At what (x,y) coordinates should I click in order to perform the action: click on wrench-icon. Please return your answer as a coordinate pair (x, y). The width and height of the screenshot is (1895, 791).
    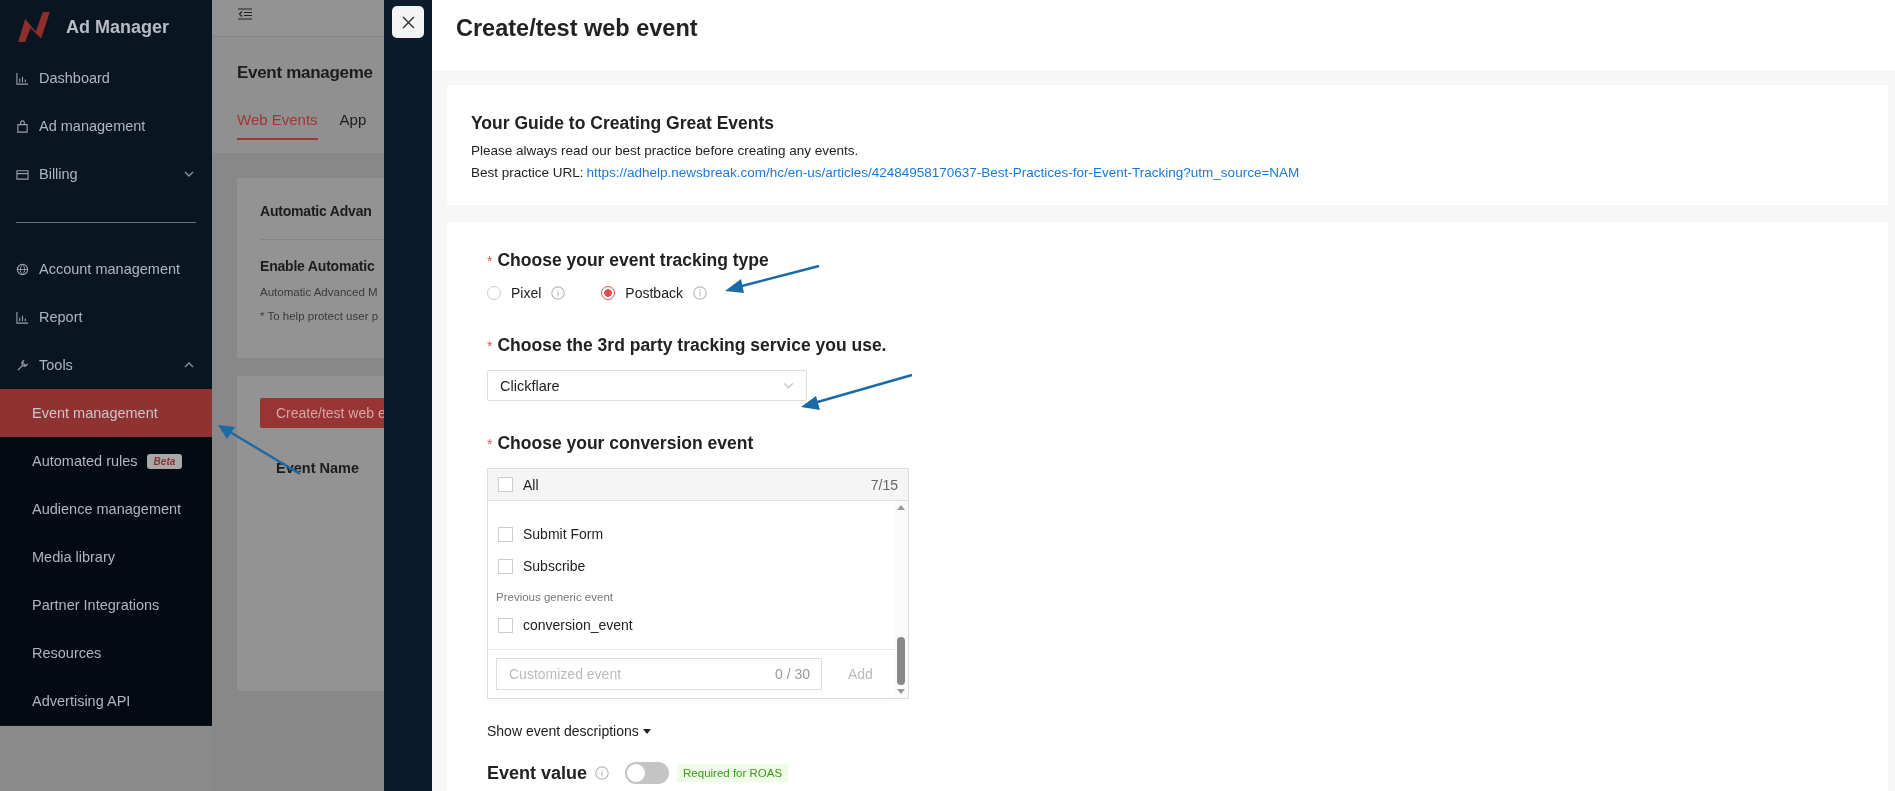
    Looking at the image, I should click on (22, 365).